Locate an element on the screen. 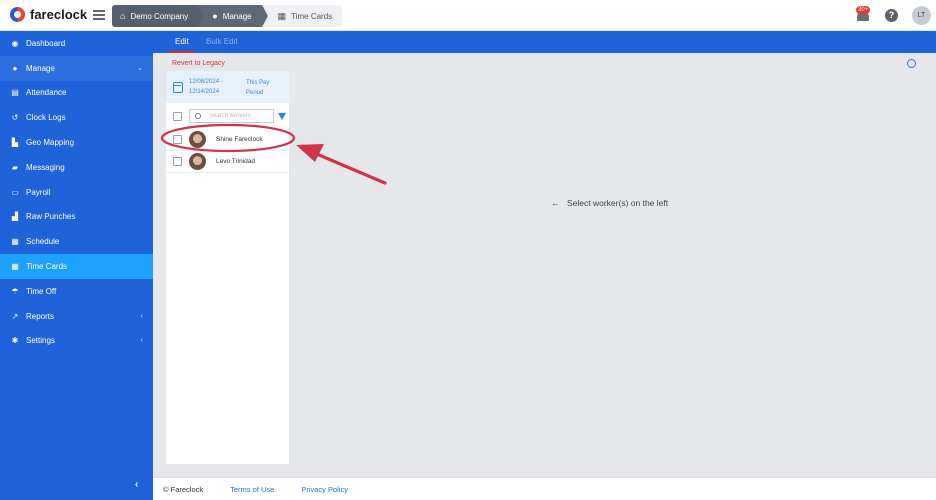  sidebar-item-label: Dashboard is located at coordinates (46, 43).